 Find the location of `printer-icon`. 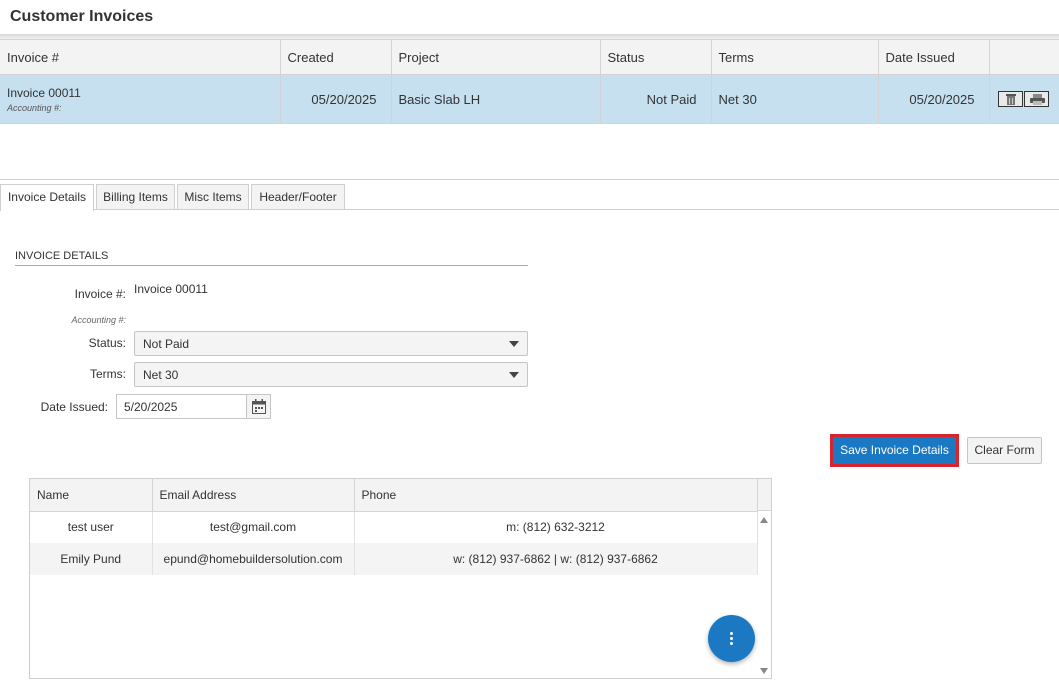

printer-icon is located at coordinates (1036, 99).